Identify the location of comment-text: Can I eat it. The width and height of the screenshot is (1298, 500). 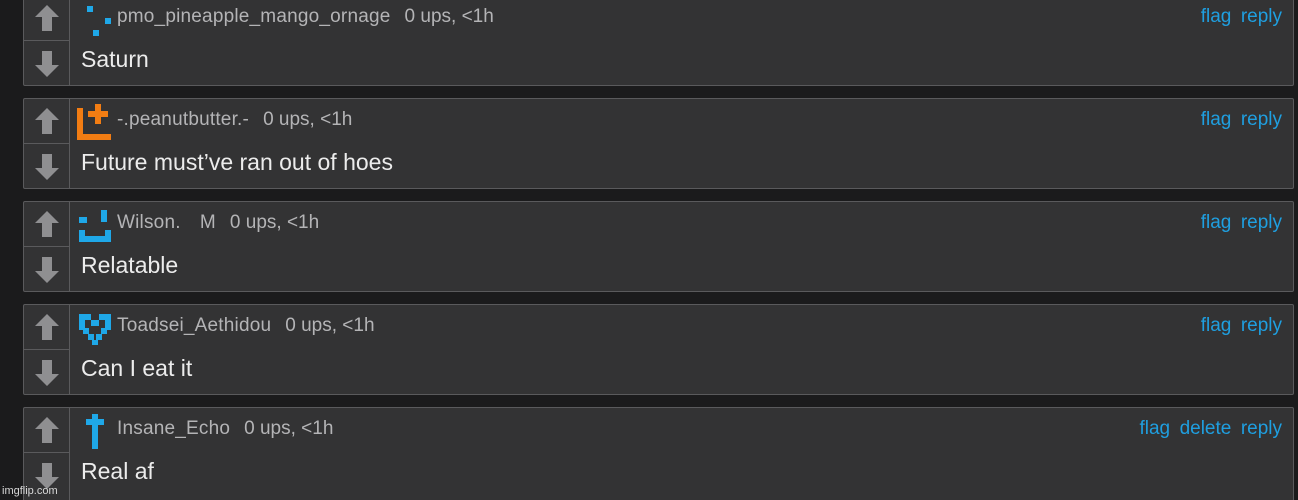
(137, 368).